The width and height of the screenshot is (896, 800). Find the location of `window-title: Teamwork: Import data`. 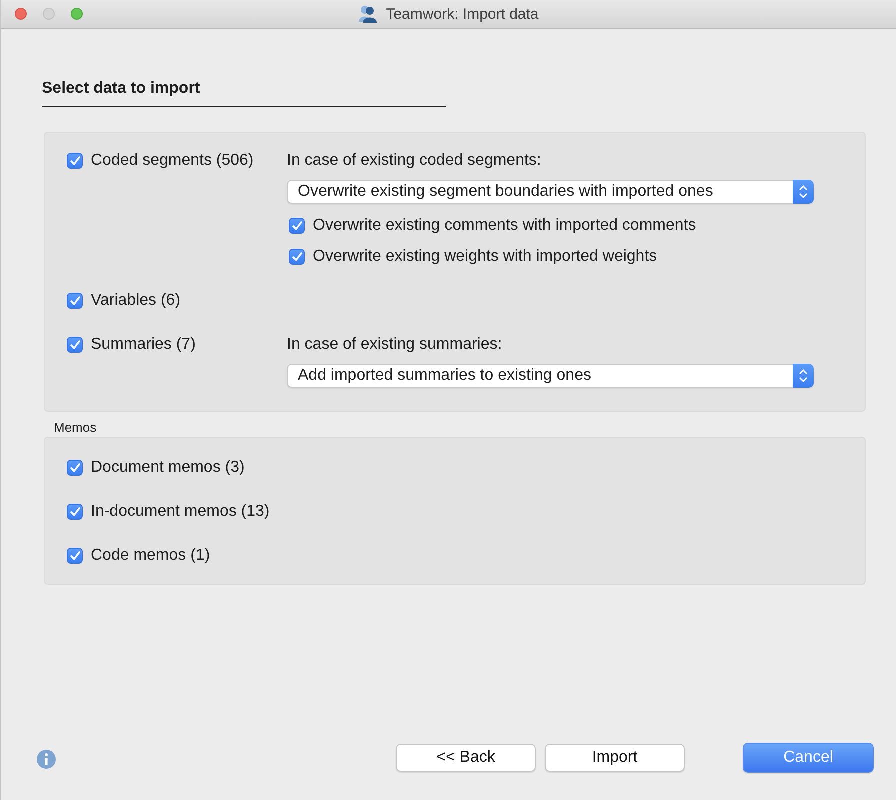

window-title: Teamwork: Import data is located at coordinates (462, 14).